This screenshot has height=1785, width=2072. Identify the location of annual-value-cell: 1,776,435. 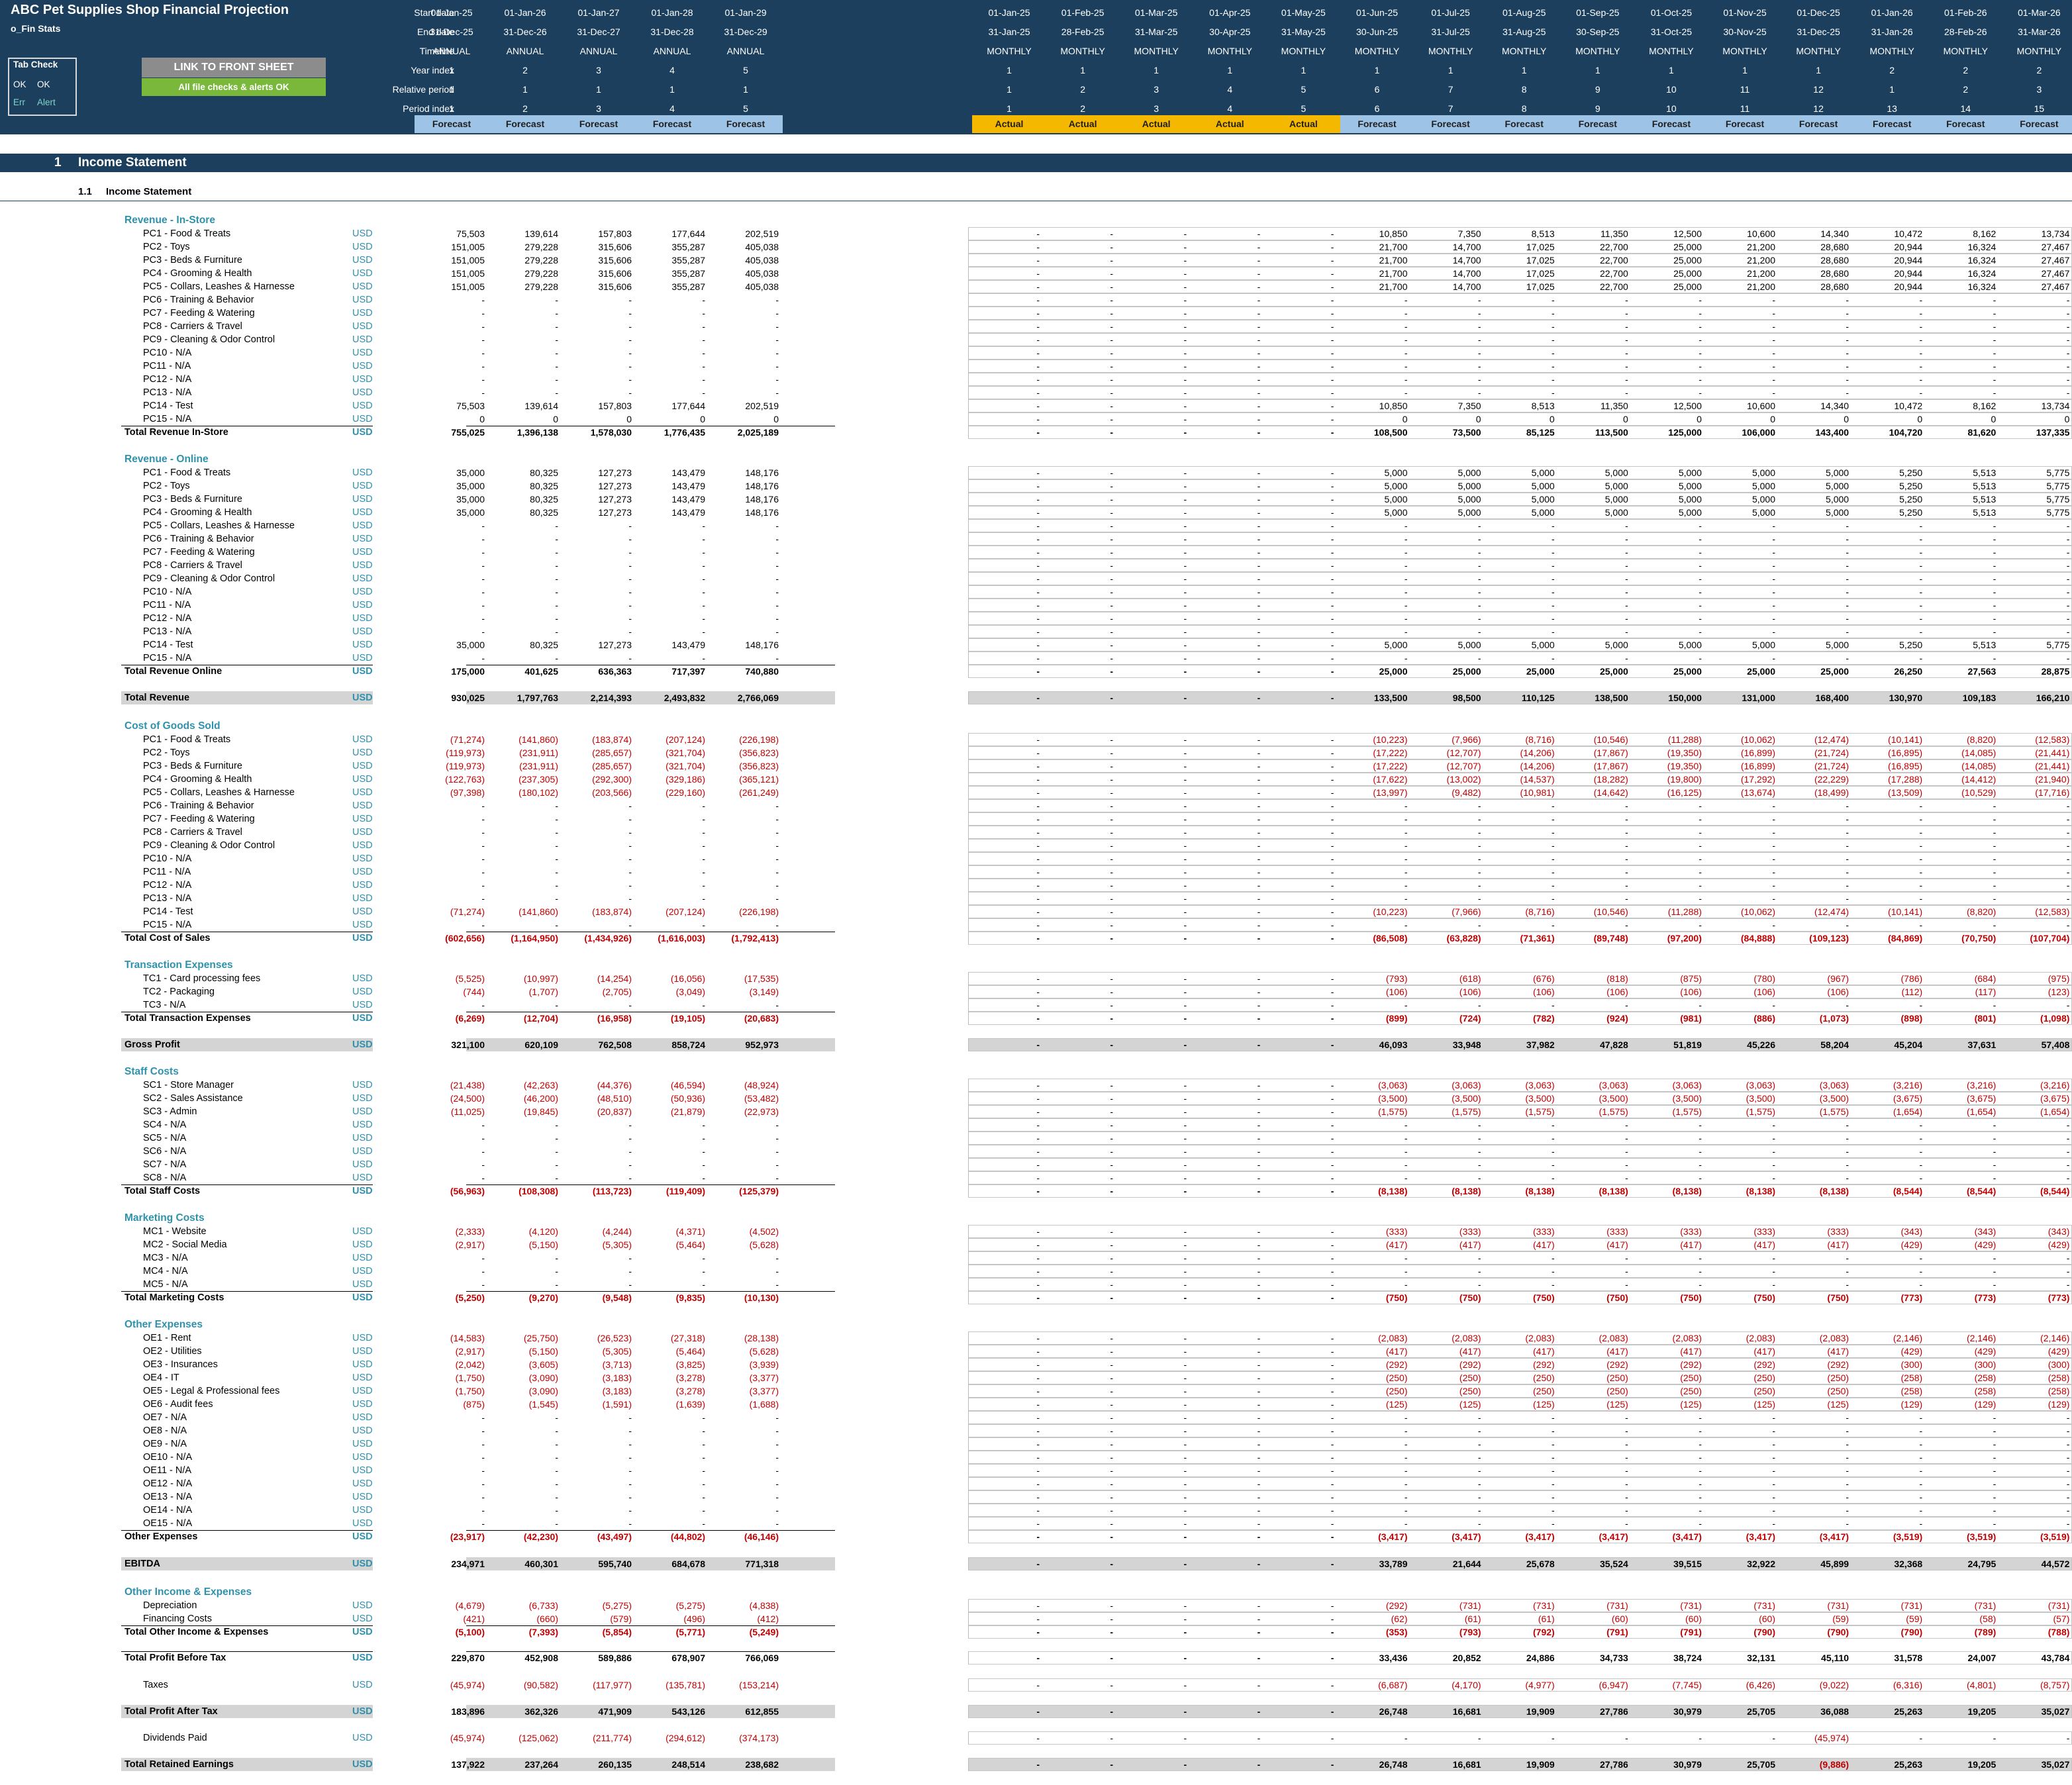
(684, 432).